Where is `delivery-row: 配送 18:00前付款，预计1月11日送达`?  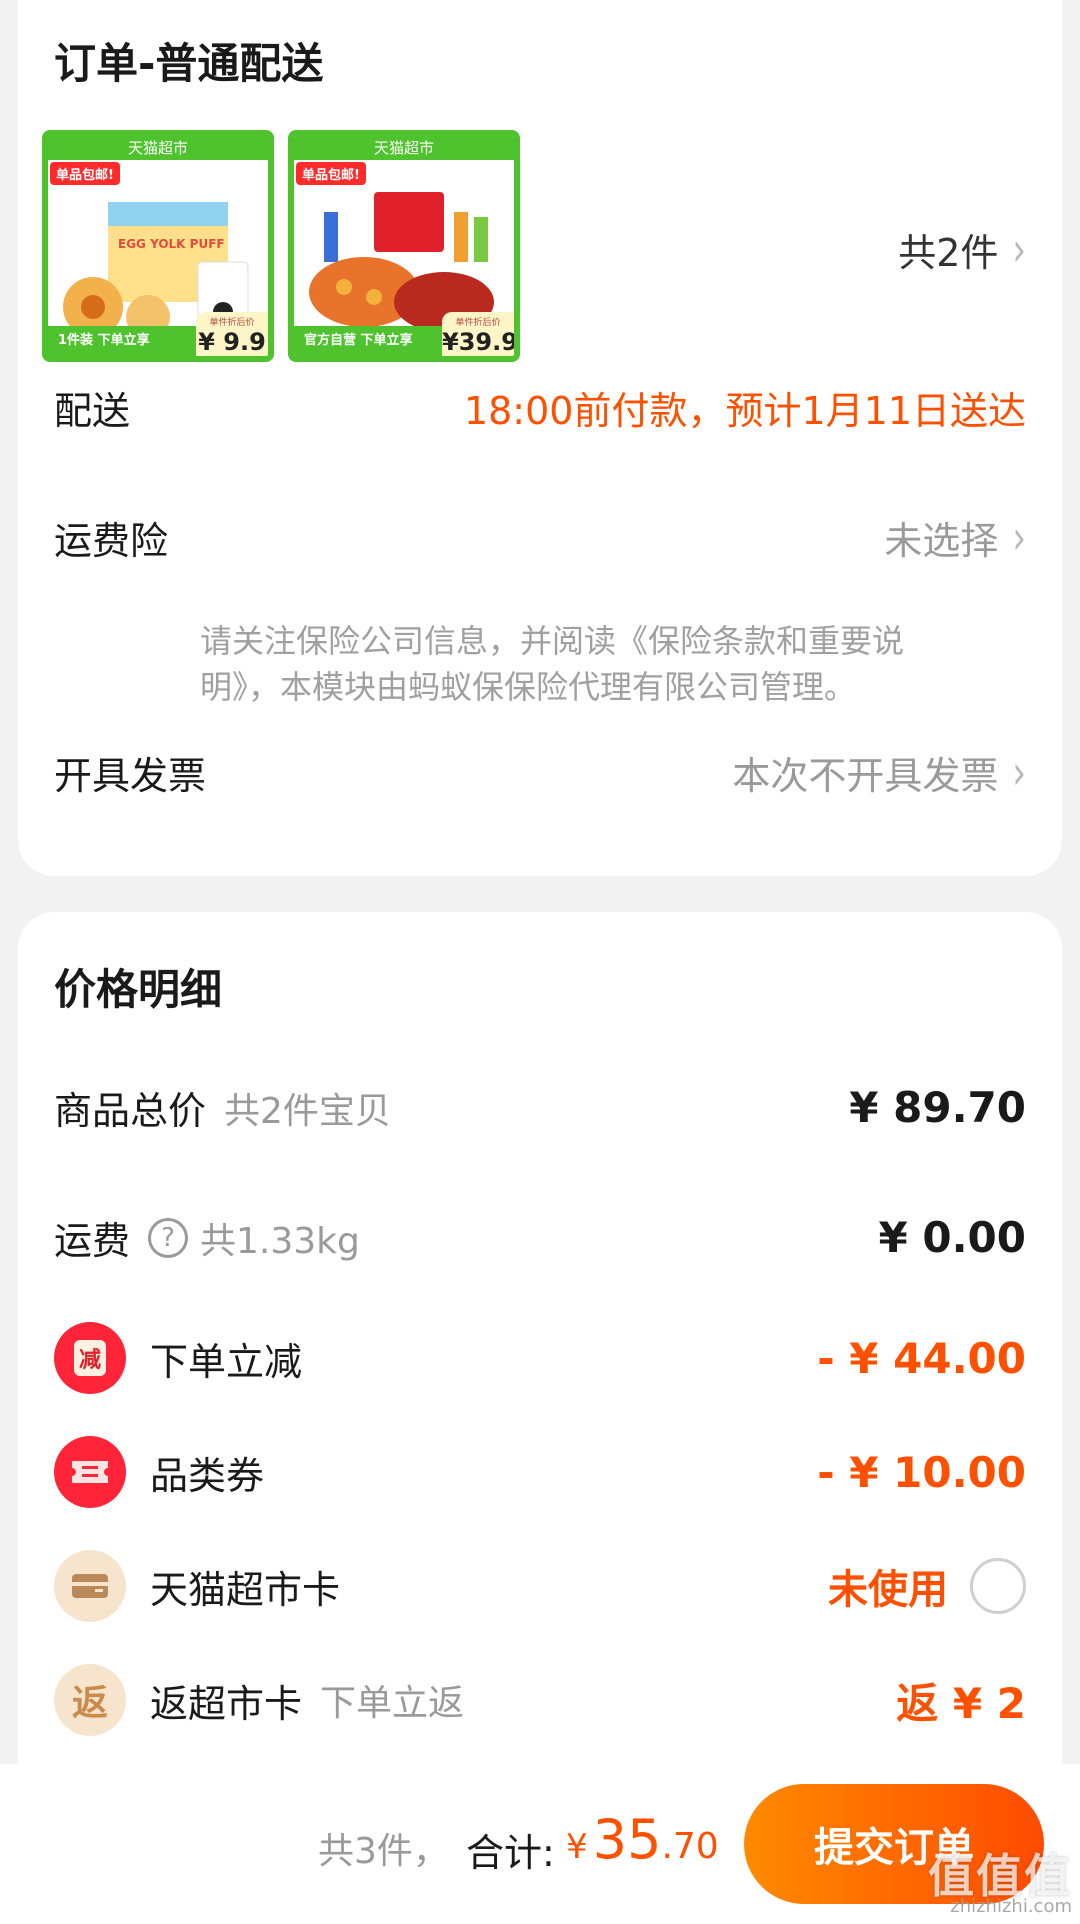
delivery-row: 配送 18:00前付款，预计1月11日送达 is located at coordinates (540, 407).